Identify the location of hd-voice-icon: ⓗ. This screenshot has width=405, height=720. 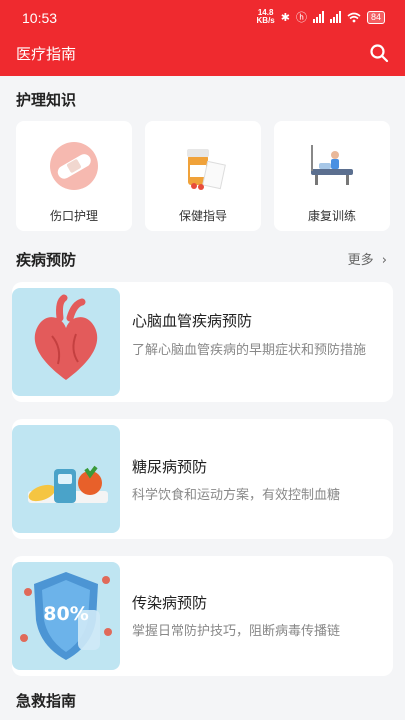
(301, 18).